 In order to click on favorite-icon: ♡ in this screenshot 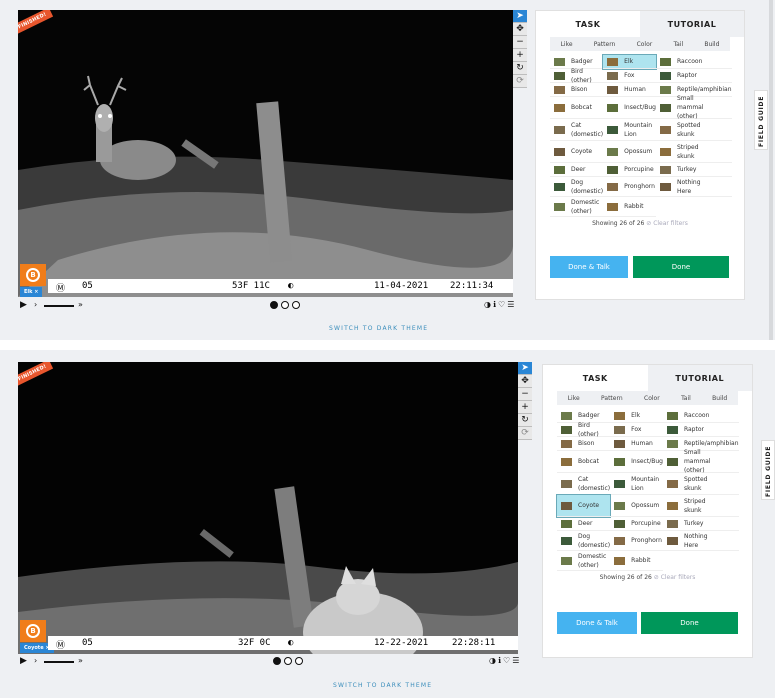, I will do `click(507, 660)`.